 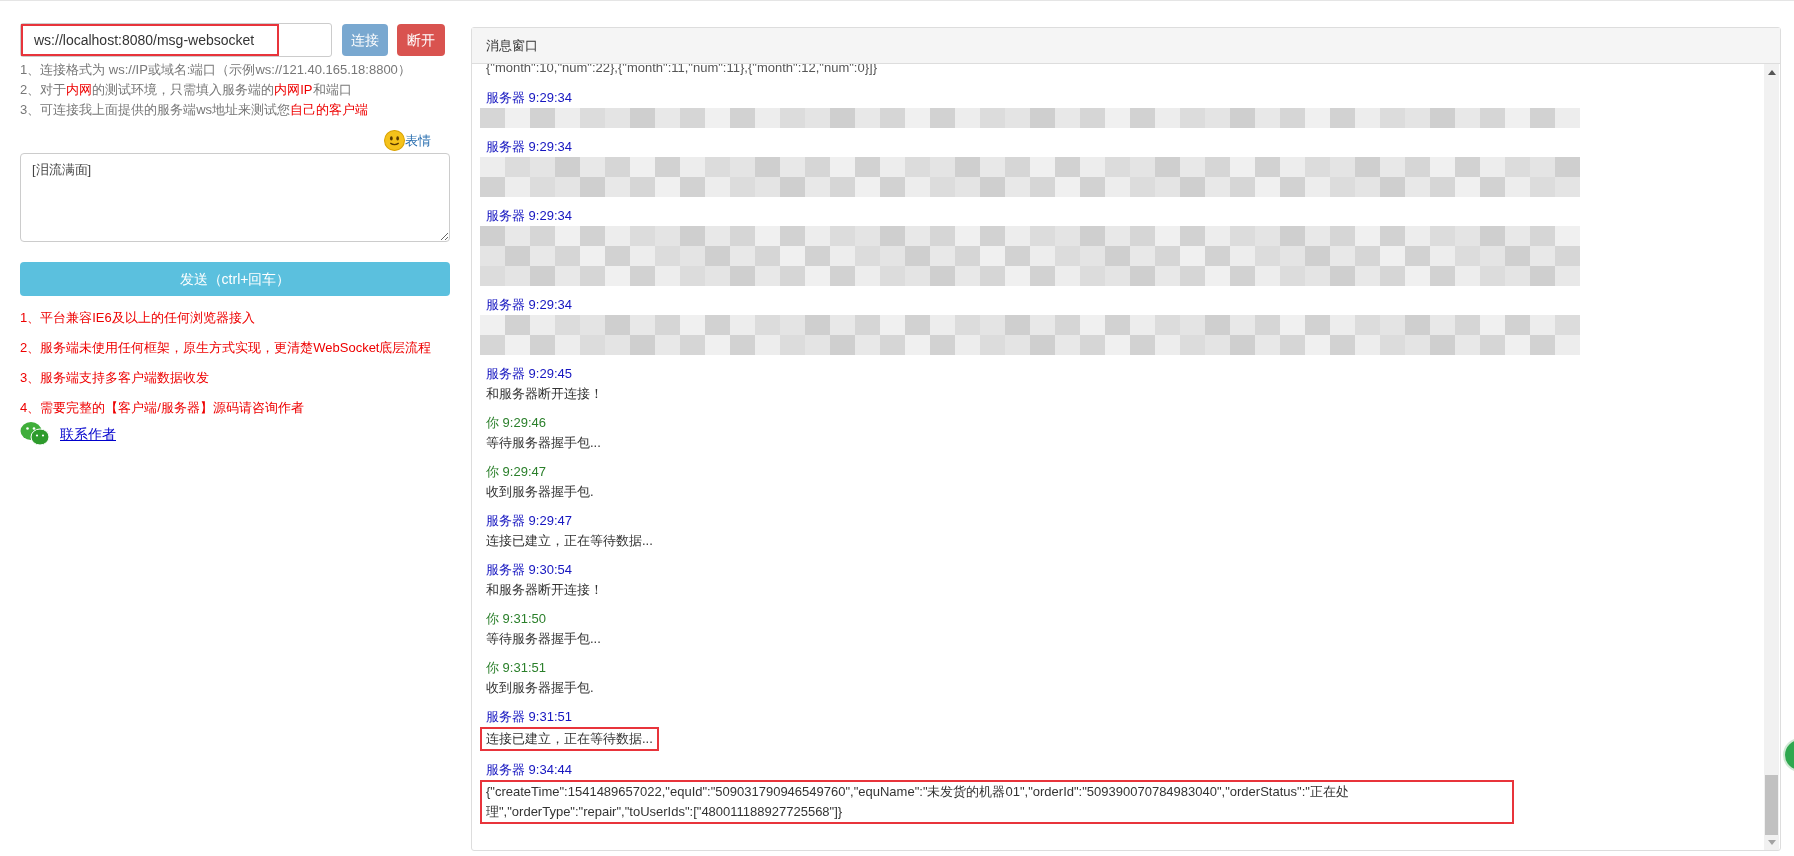 I want to click on scrollbar-thumb, so click(x=1771, y=805).